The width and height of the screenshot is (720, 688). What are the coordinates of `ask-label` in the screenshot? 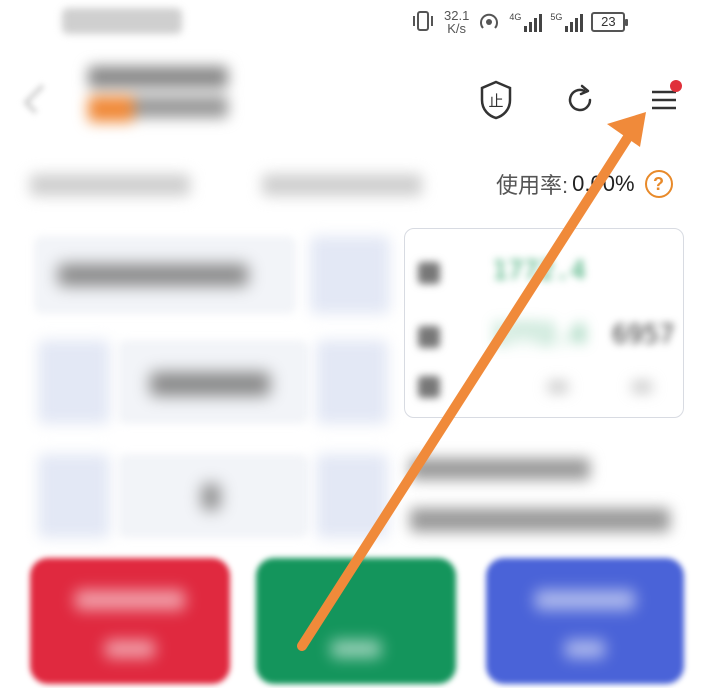 It's located at (429, 273).